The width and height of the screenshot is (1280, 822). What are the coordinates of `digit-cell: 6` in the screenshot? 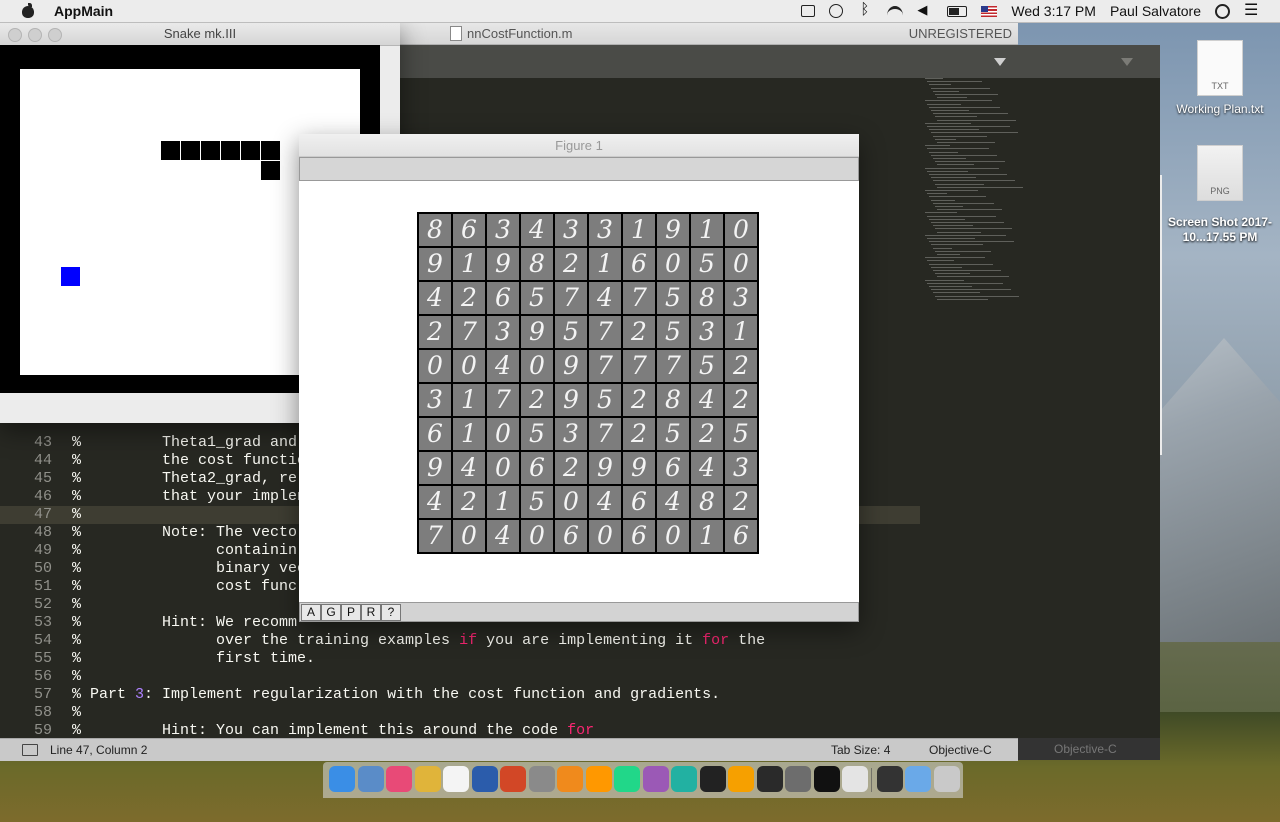 It's located at (571, 536).